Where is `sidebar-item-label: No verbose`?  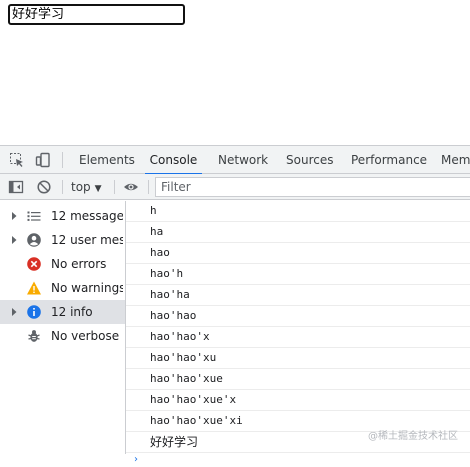 sidebar-item-label: No verbose is located at coordinates (85, 336).